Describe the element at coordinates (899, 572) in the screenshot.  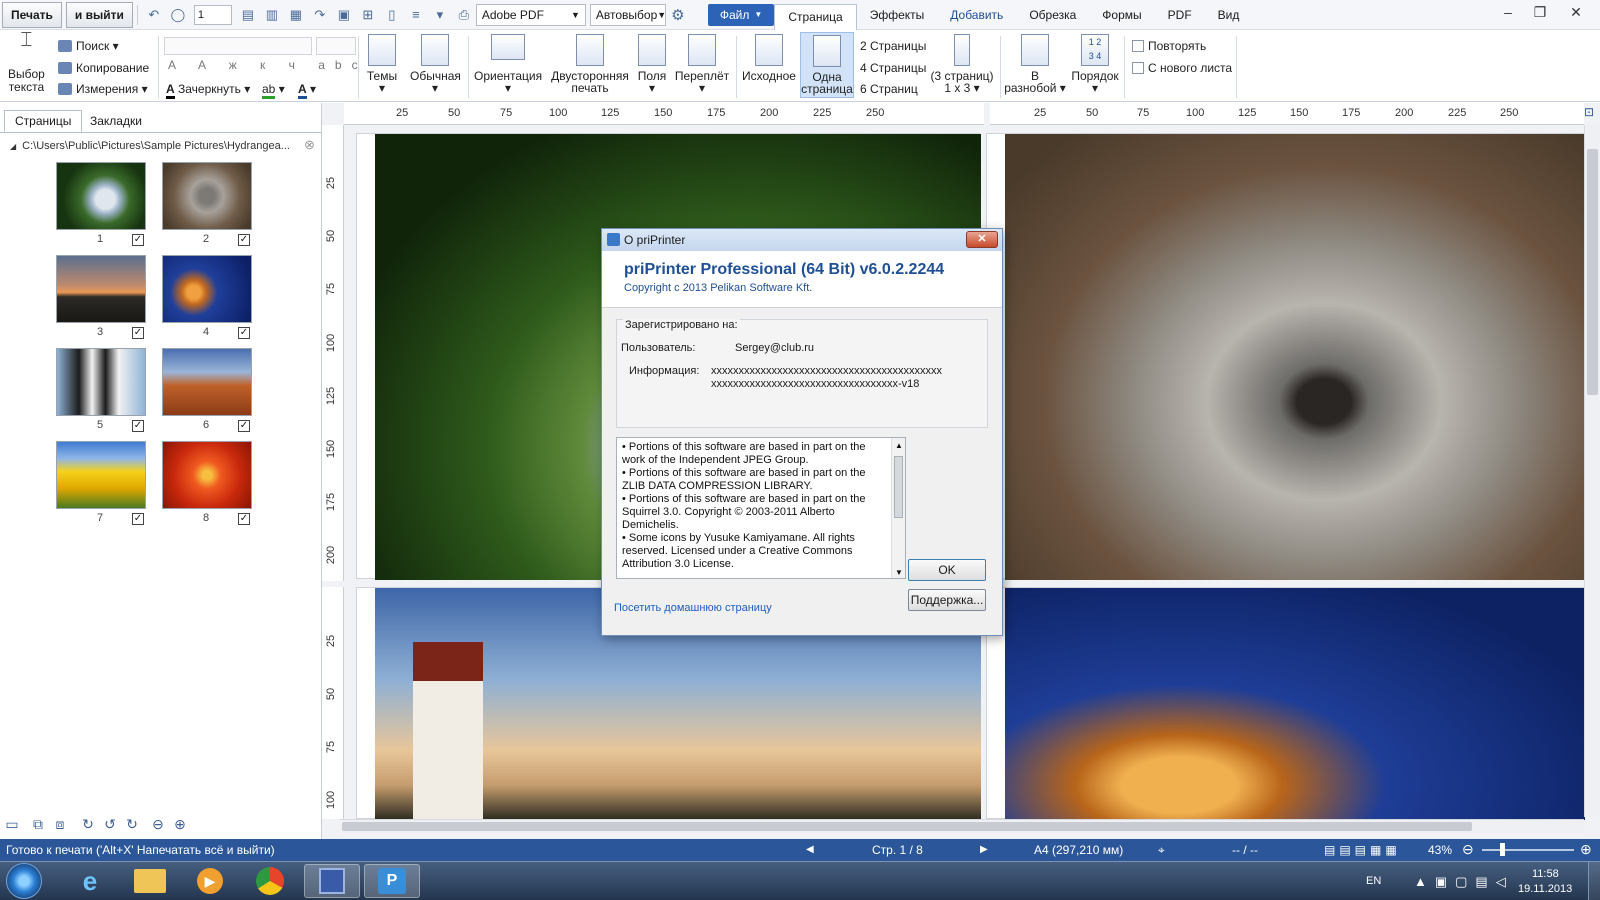
I see `scroll-down-icon: ▼` at that location.